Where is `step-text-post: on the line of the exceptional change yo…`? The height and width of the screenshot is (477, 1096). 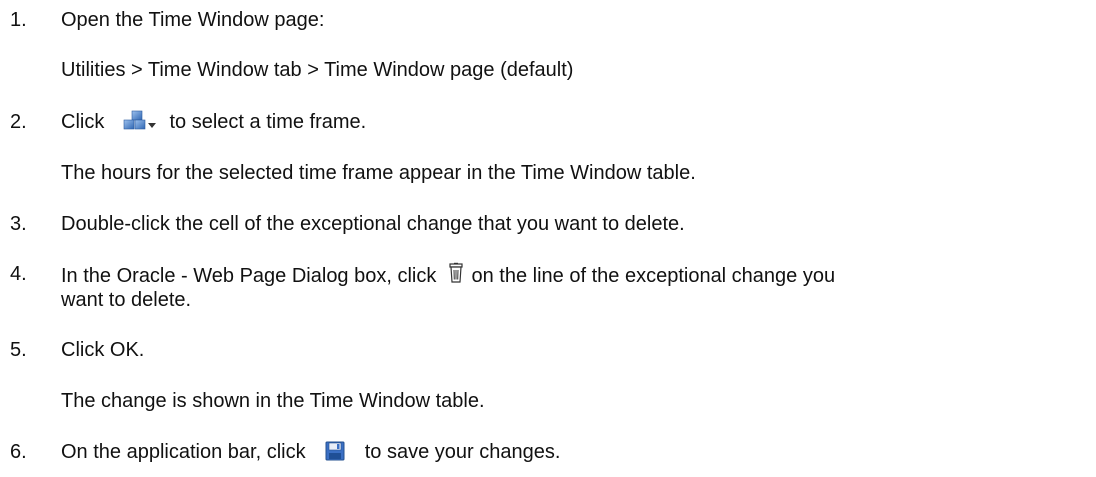 step-text-post: on the line of the exceptional change yo… is located at coordinates (653, 276).